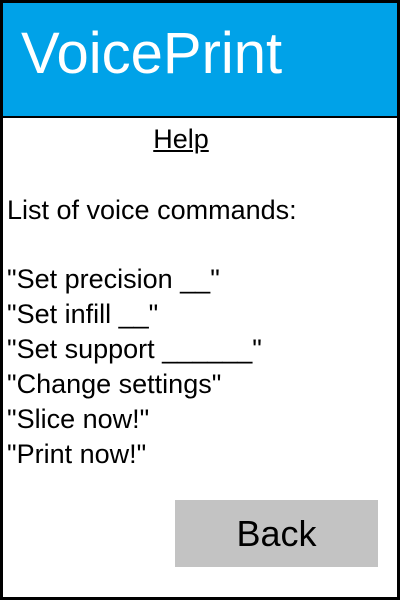  What do you see at coordinates (78, 419) in the screenshot?
I see `voice-command-slice-now: "Slice now!"` at bounding box center [78, 419].